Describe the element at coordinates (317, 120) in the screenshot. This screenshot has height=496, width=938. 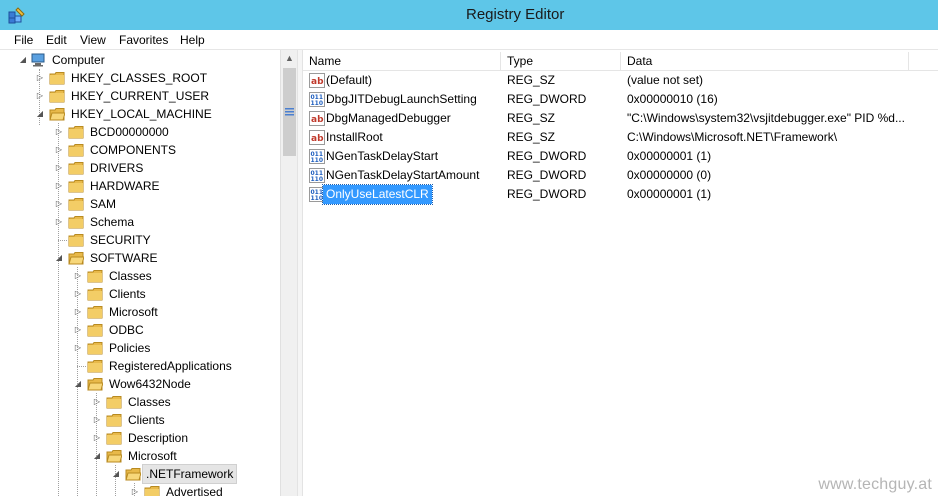
I see `svg-text: ab` at that location.